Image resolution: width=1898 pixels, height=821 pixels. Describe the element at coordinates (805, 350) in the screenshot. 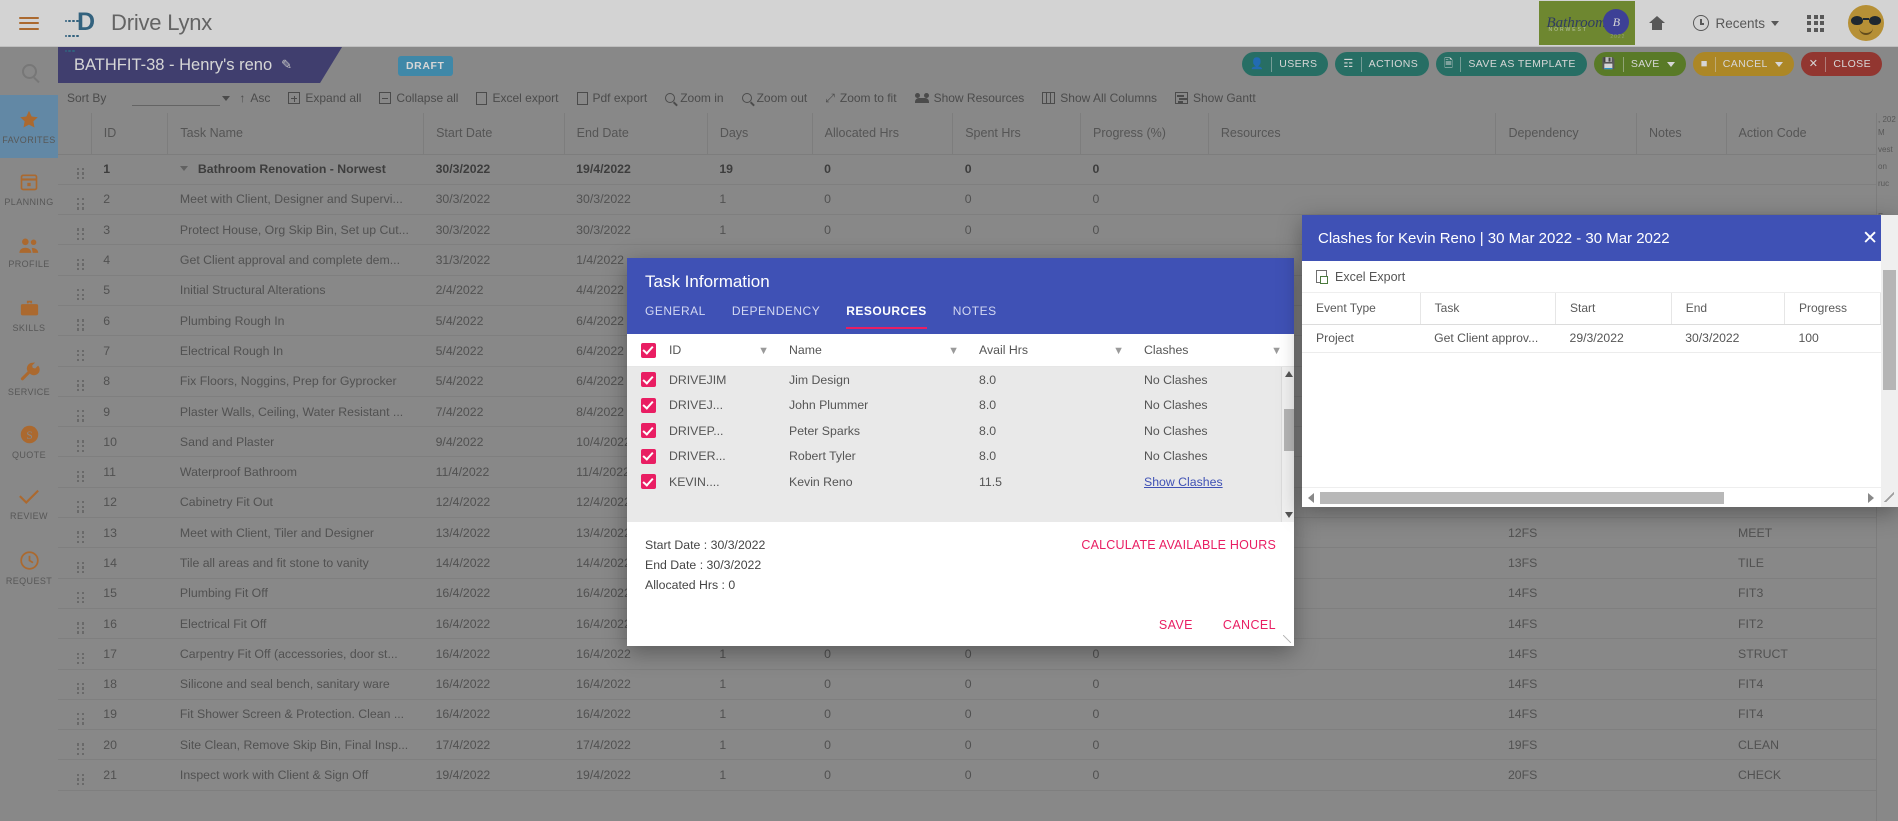

I see `res-col-name-label: Name` at that location.